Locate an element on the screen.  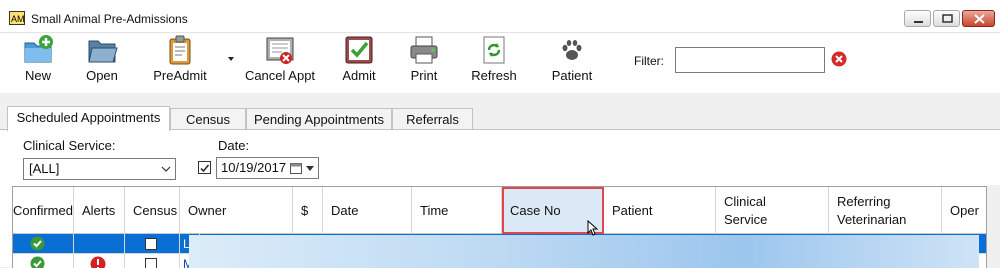
open-folder-icon is located at coordinates (102, 50).